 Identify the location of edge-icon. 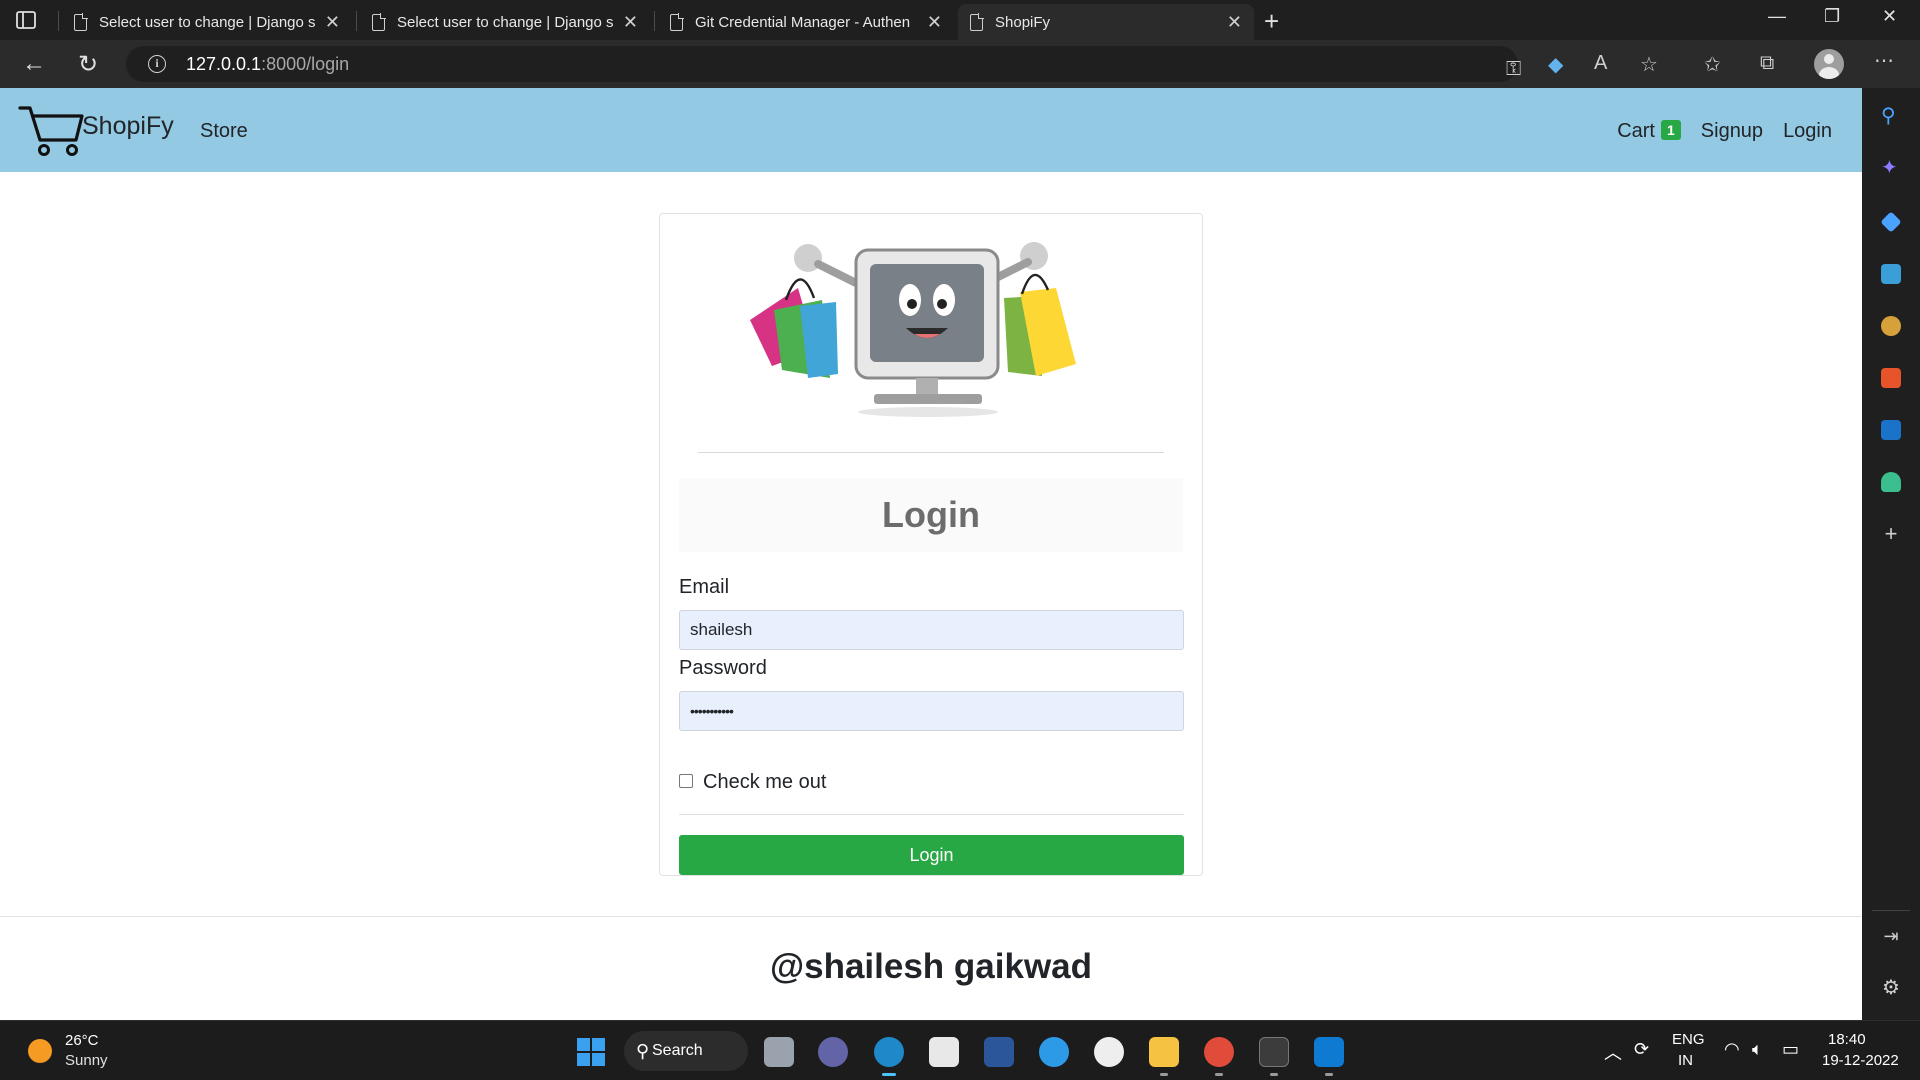
(889, 1052).